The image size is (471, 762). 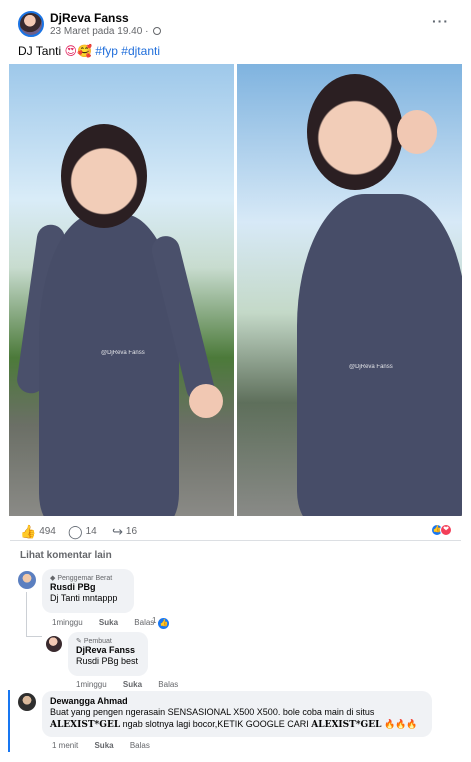 What do you see at coordinates (28, 531) in the screenshot?
I see `like-icon: 👍` at bounding box center [28, 531].